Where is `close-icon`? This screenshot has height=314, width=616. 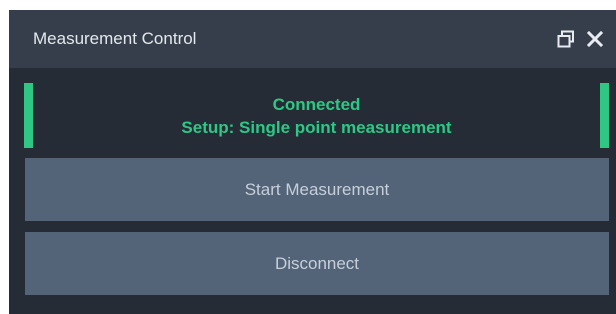
close-icon is located at coordinates (595, 39).